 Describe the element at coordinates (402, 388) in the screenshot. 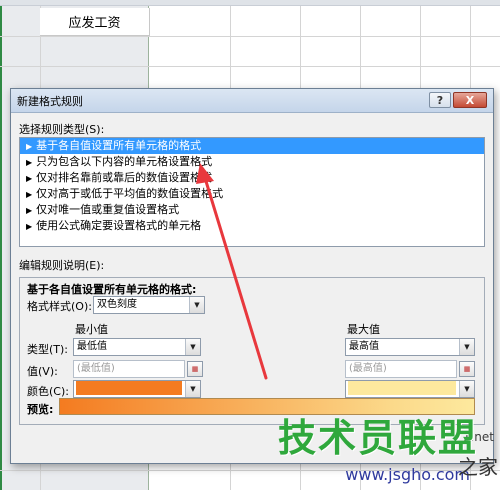

I see `max-color-swatch` at that location.